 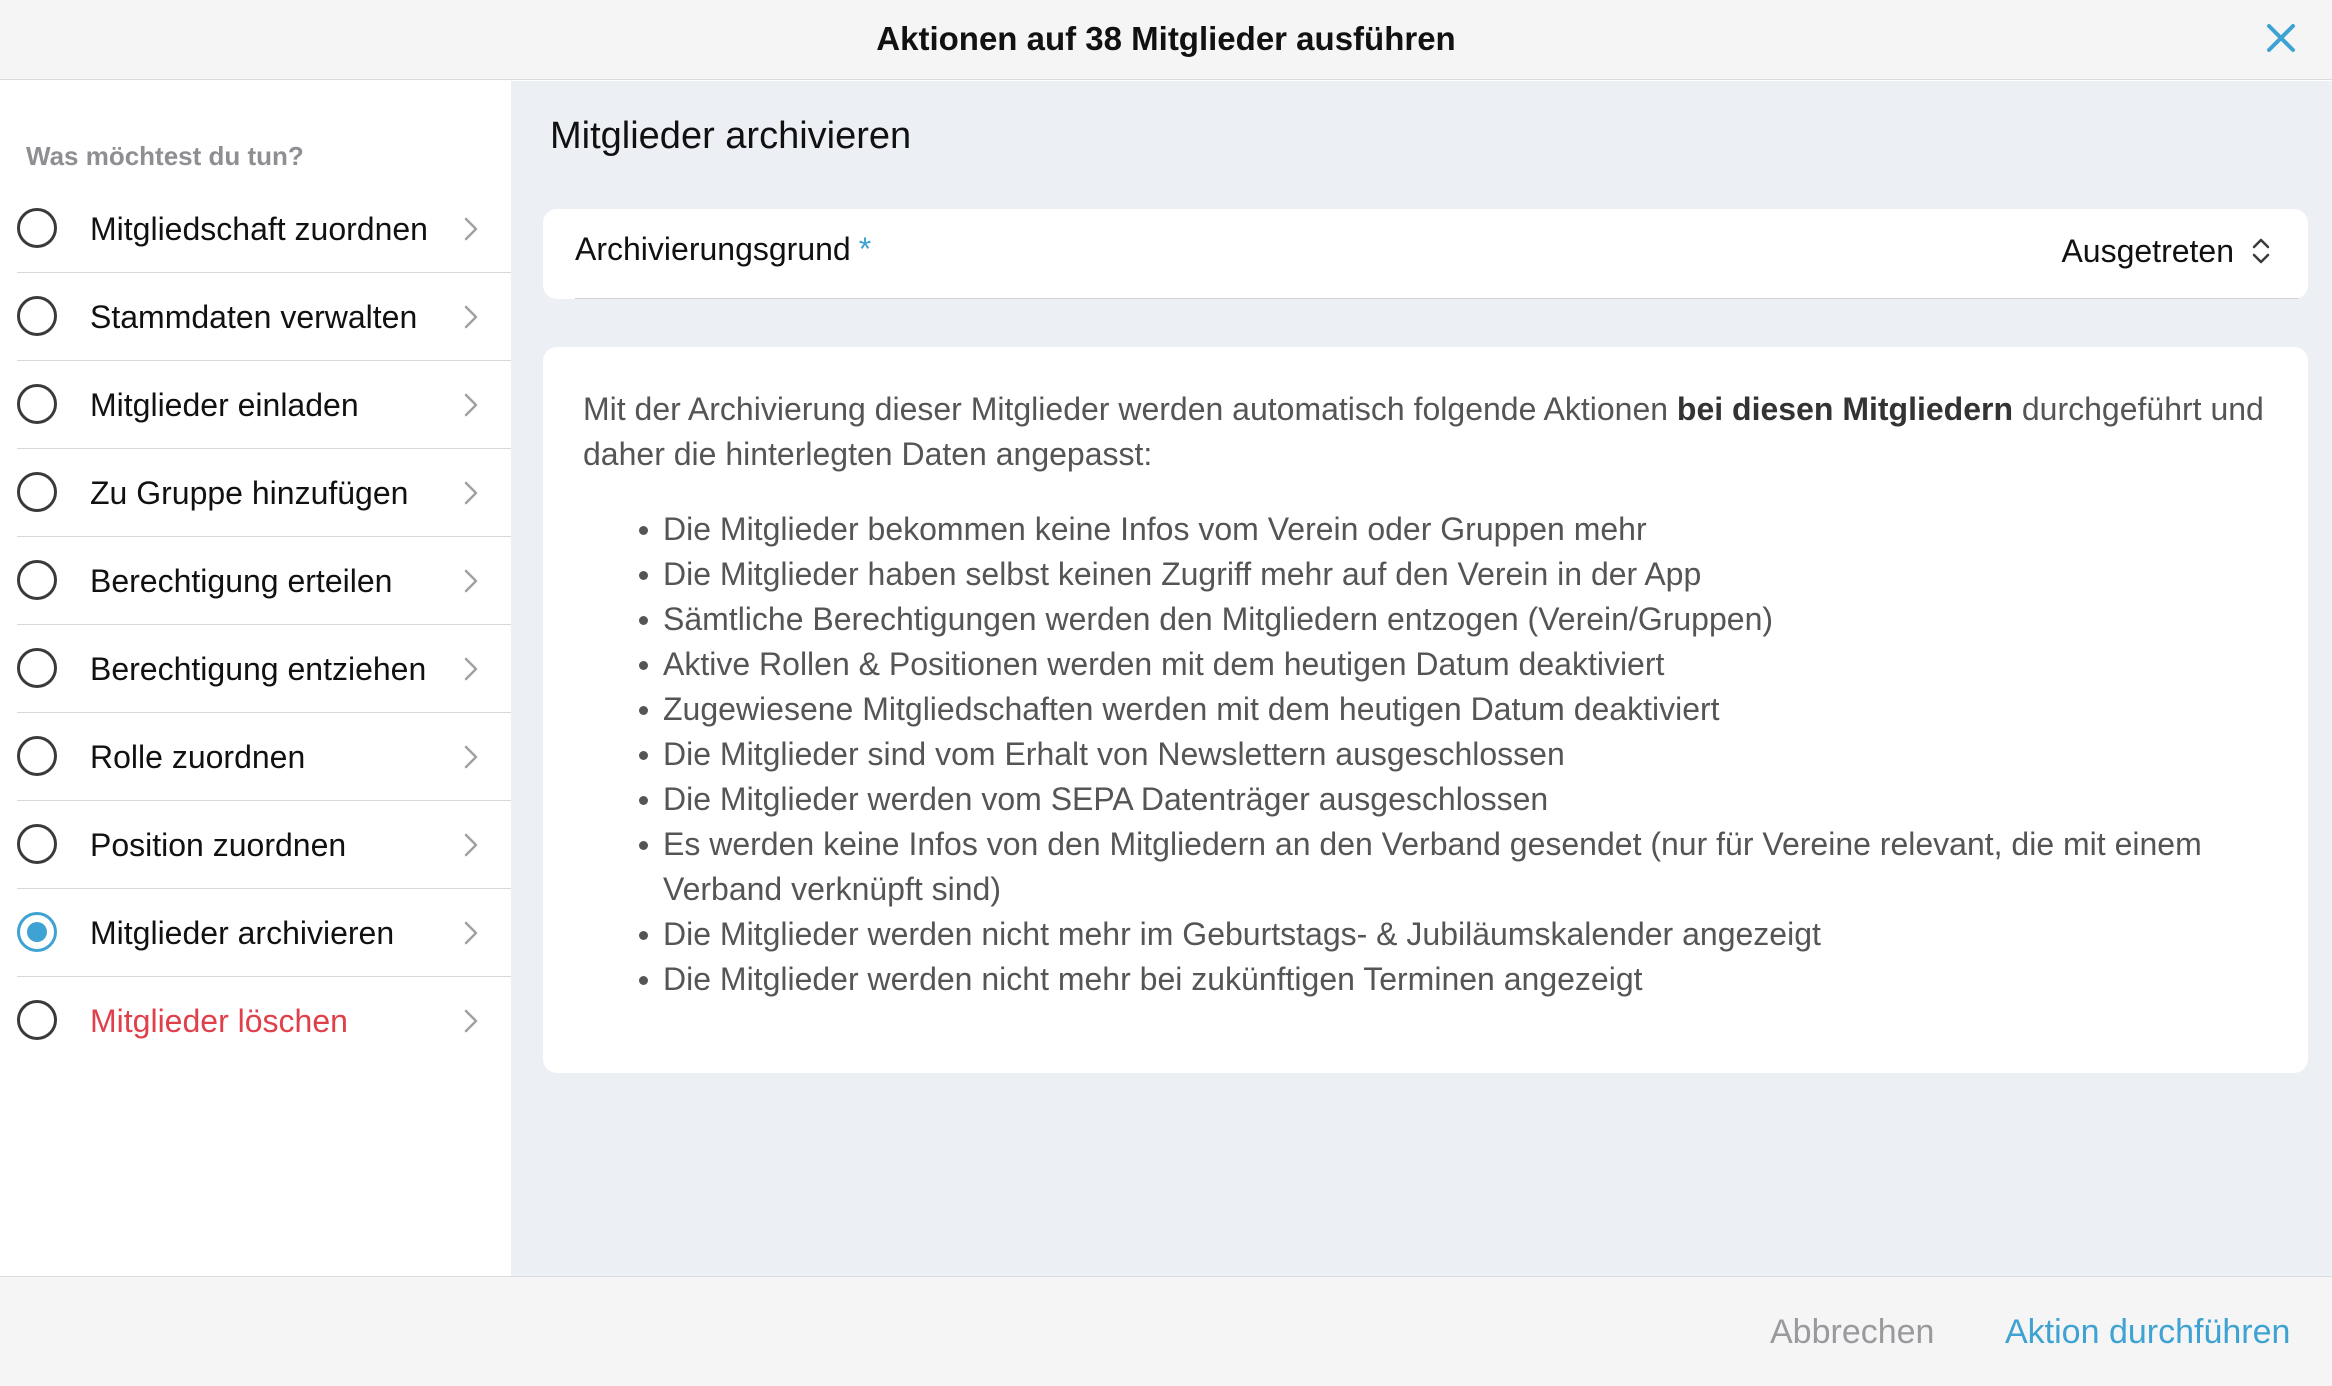 I want to click on page-title: Mitglieder archivieren, so click(x=731, y=136).